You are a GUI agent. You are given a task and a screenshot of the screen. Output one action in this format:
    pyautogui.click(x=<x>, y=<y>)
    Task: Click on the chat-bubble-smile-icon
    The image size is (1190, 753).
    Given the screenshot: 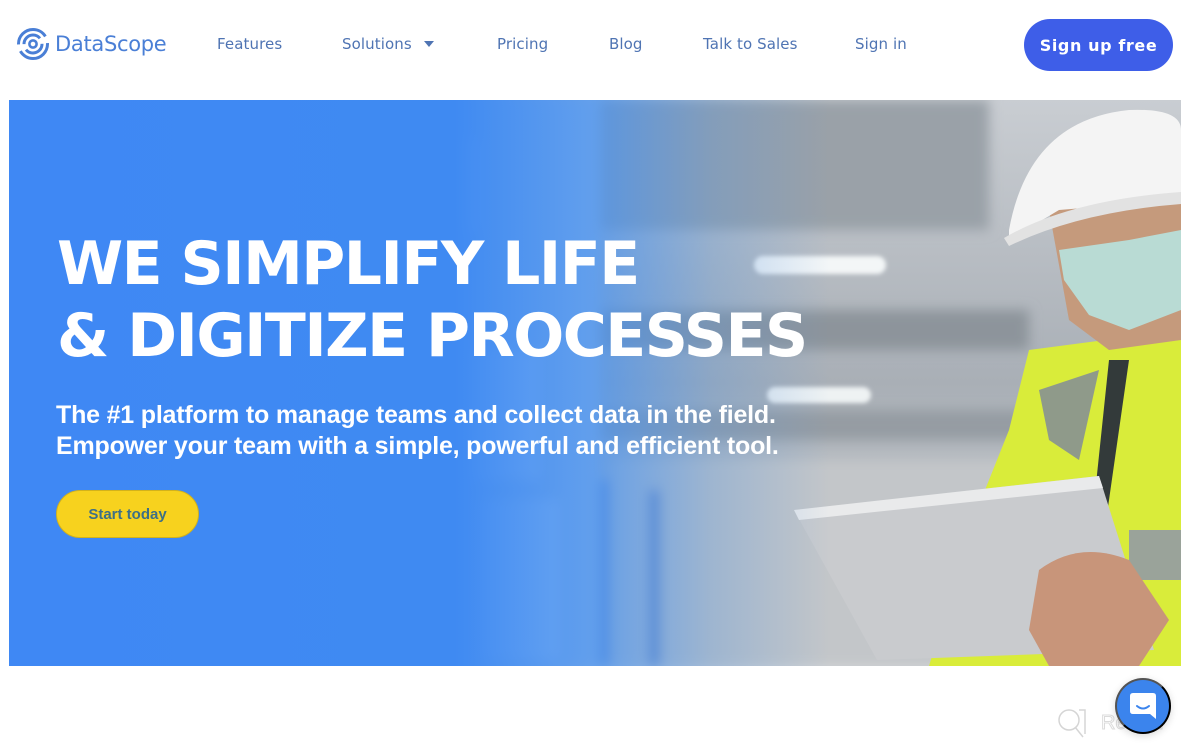 What is the action you would take?
    pyautogui.click(x=1143, y=706)
    